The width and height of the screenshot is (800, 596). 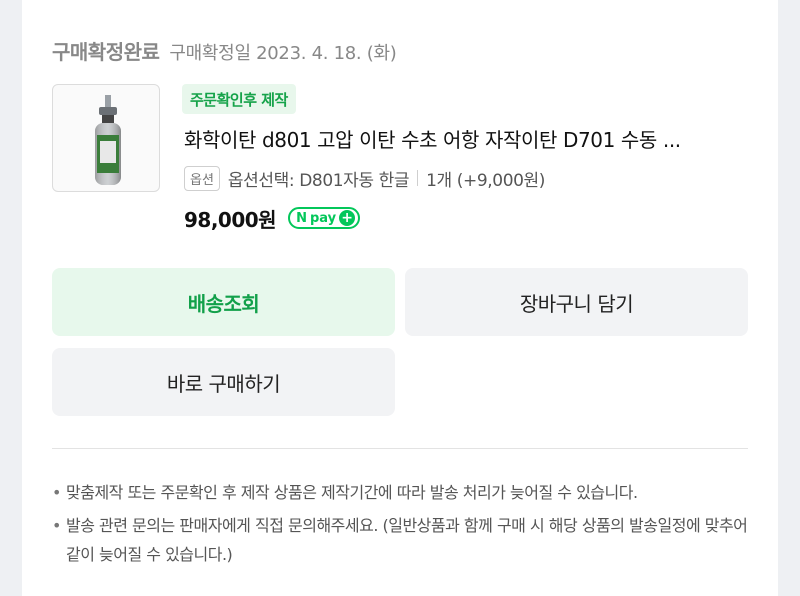 I want to click on track-delivery-button: 배송조회, so click(x=223, y=302).